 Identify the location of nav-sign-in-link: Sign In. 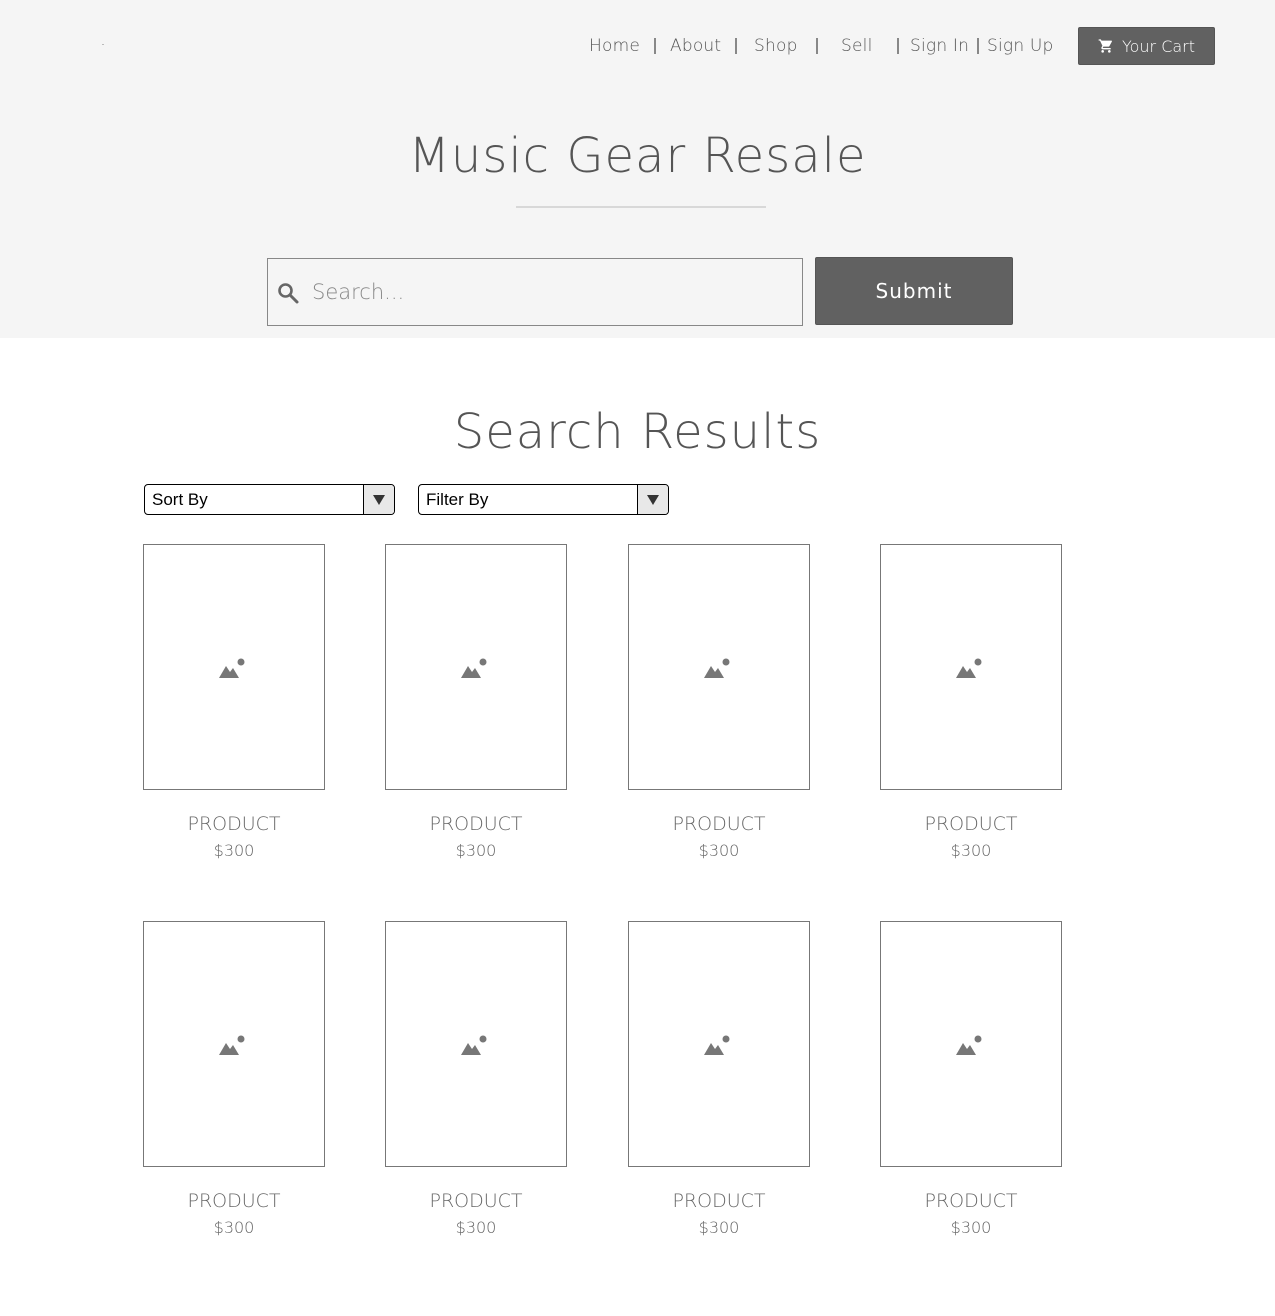
(939, 46).